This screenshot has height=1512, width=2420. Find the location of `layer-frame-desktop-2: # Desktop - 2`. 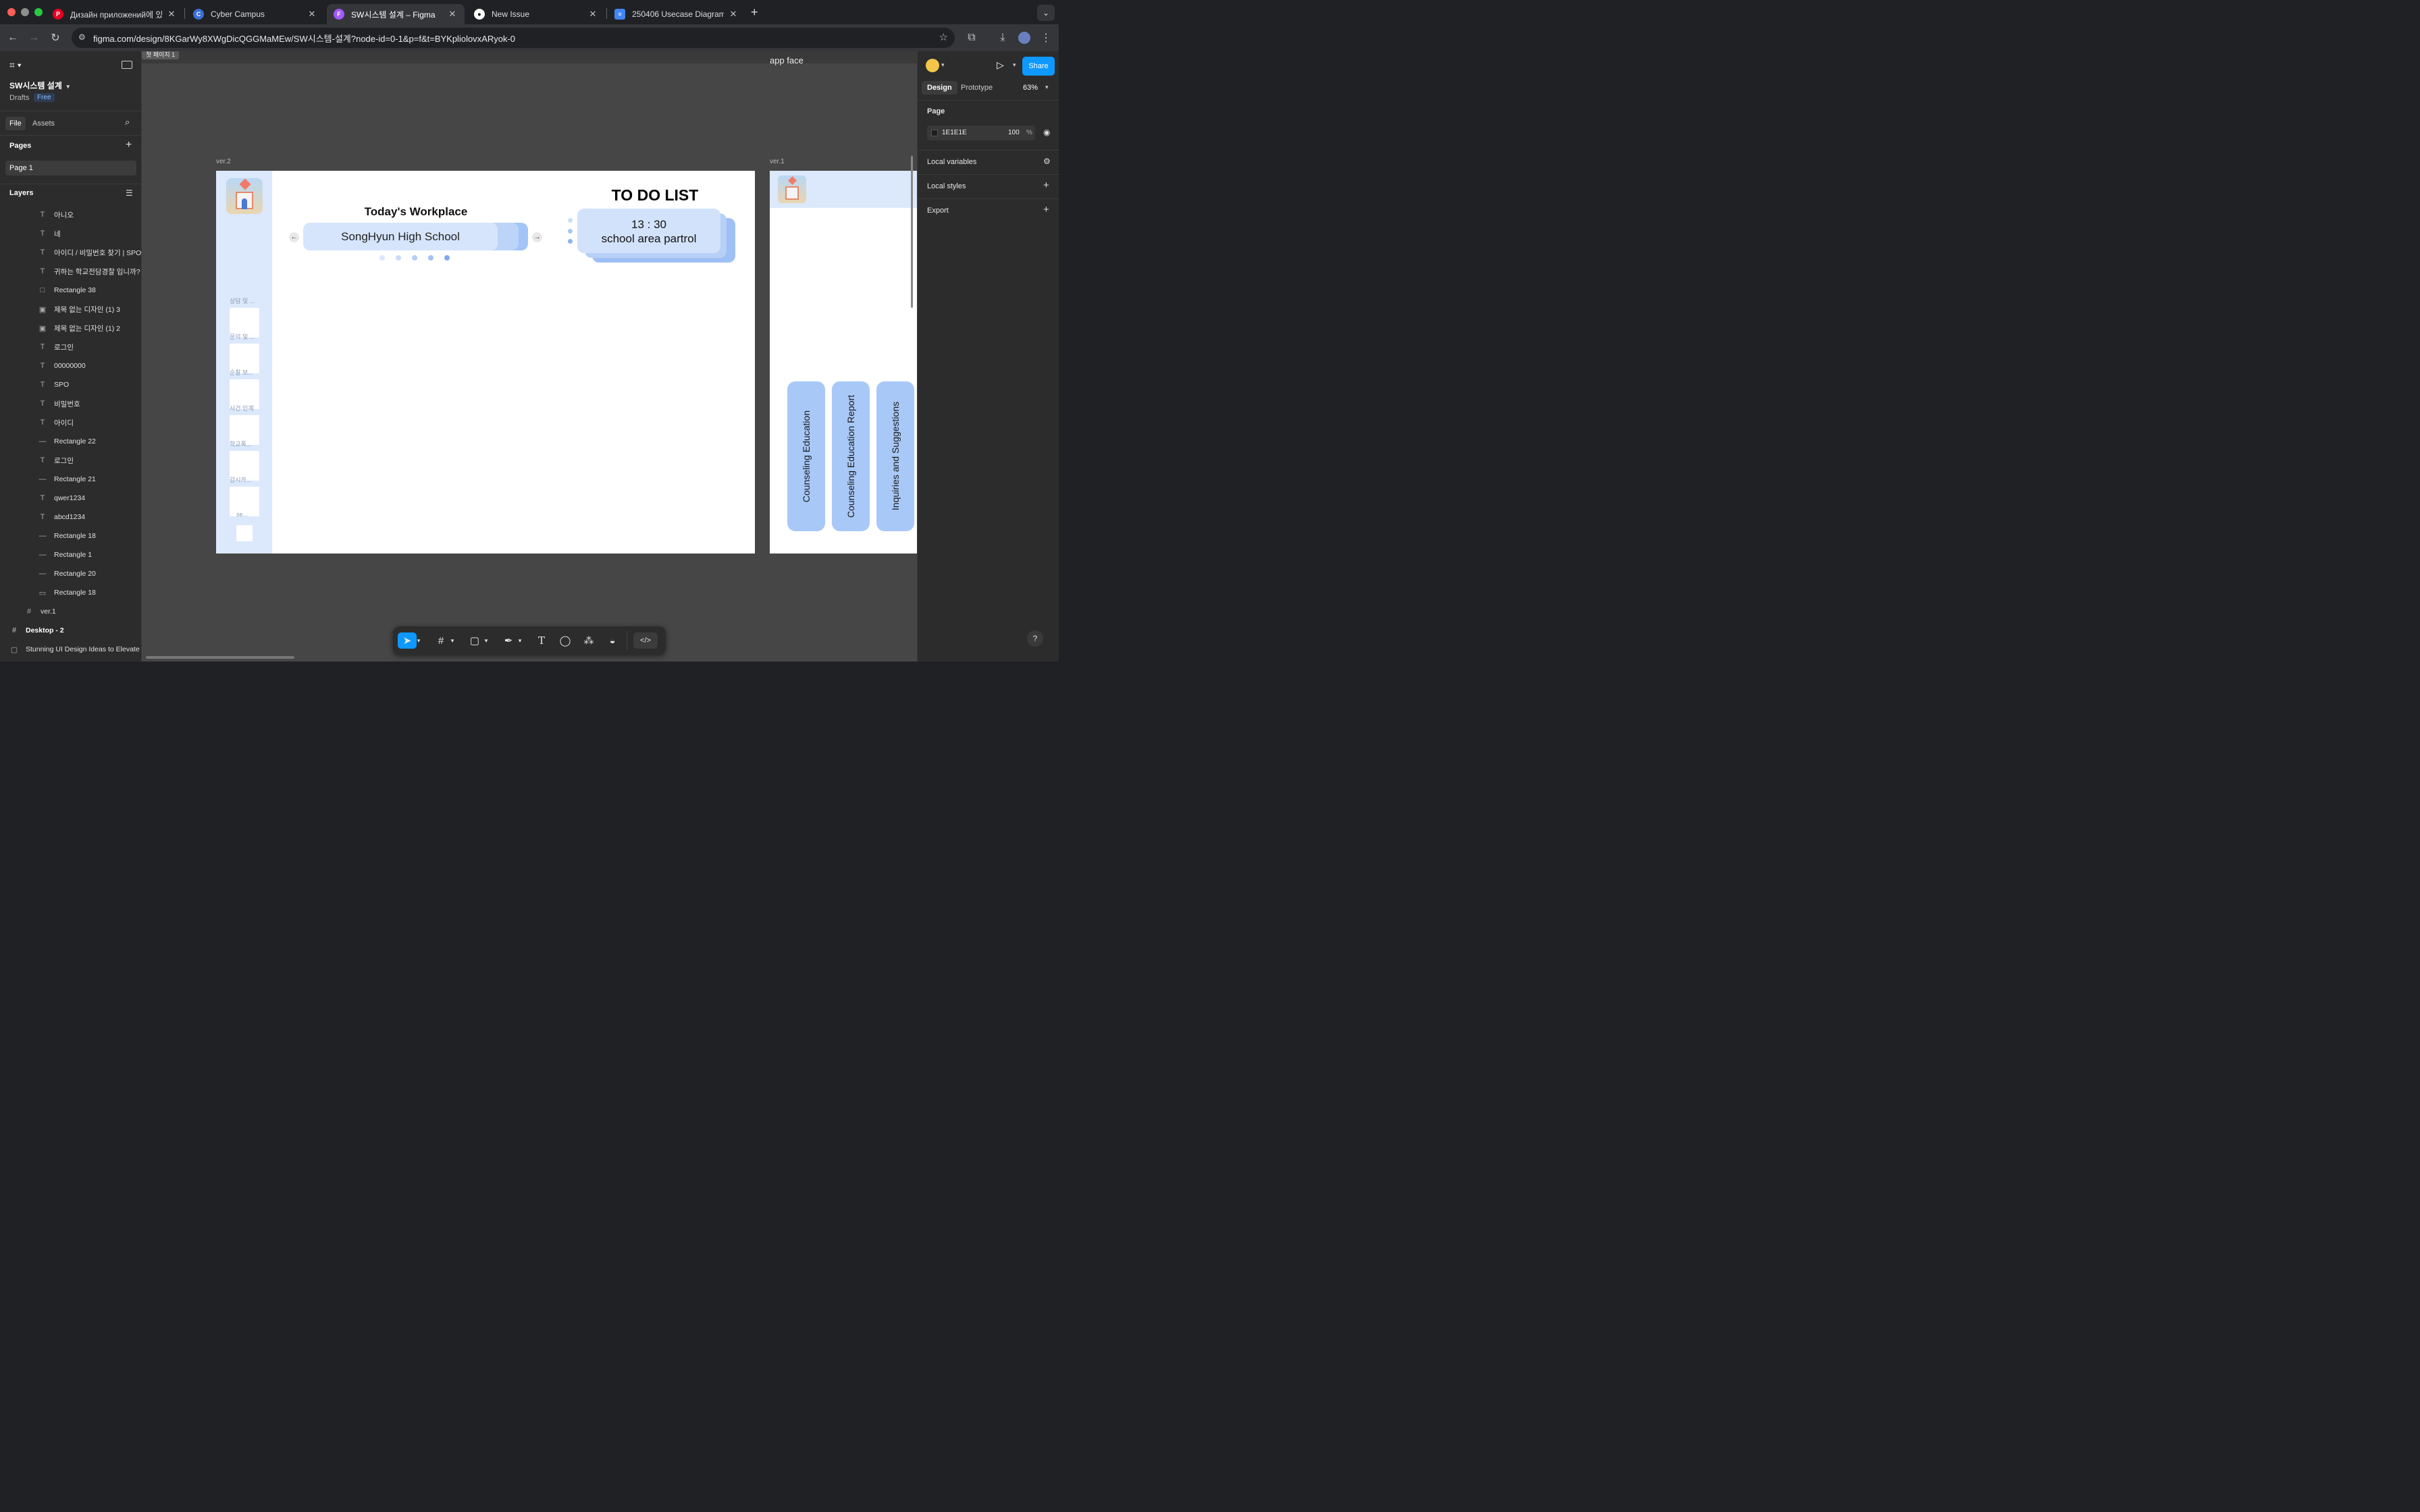

layer-frame-desktop-2: # Desktop - 2 is located at coordinates (71, 630).